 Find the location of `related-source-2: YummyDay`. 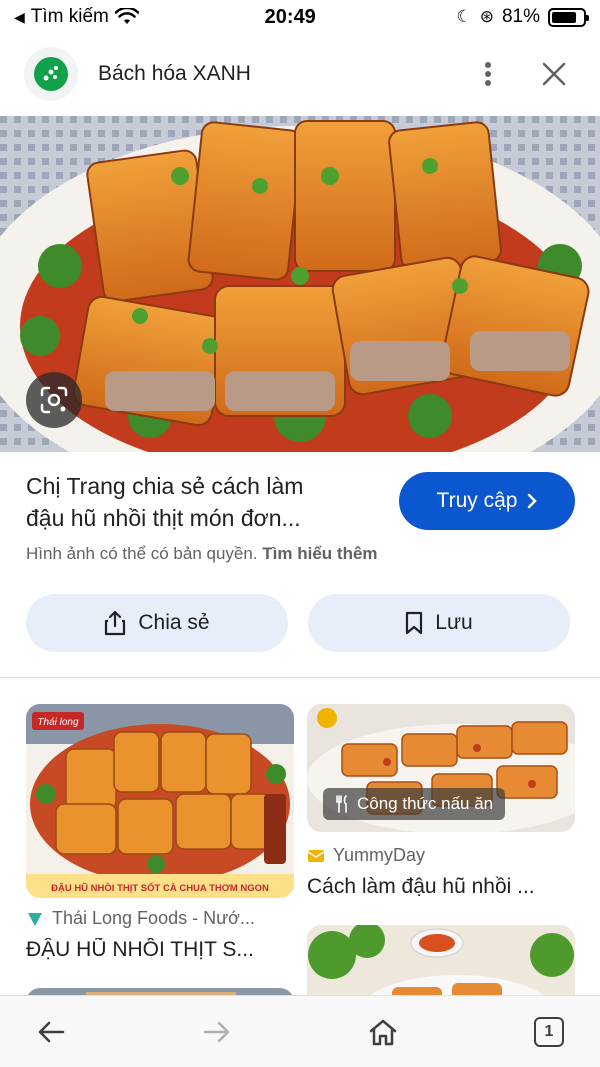

related-source-2: YummyDay is located at coordinates (441, 855).